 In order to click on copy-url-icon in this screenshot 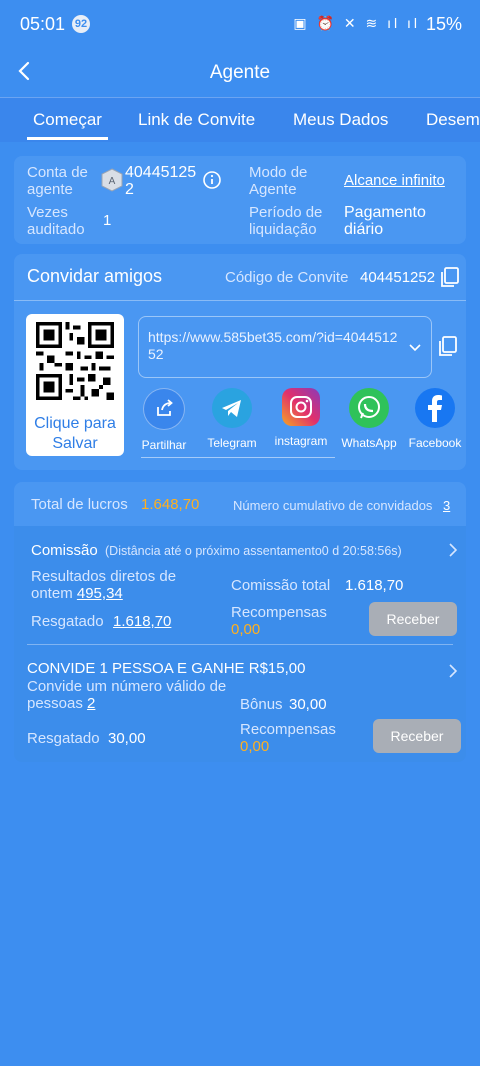, I will do `click(448, 348)`.